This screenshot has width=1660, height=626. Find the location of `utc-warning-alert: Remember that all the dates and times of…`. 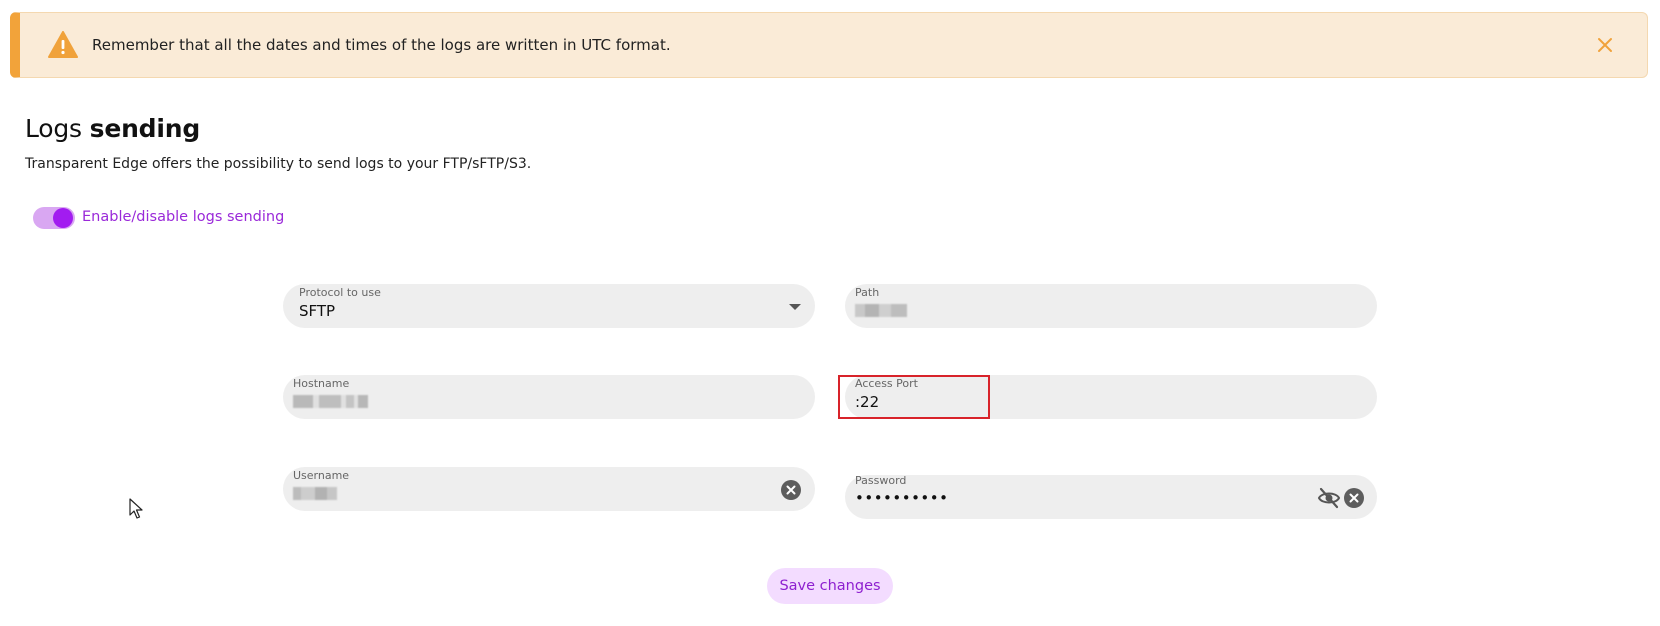

utc-warning-alert: Remember that all the dates and times of… is located at coordinates (829, 45).